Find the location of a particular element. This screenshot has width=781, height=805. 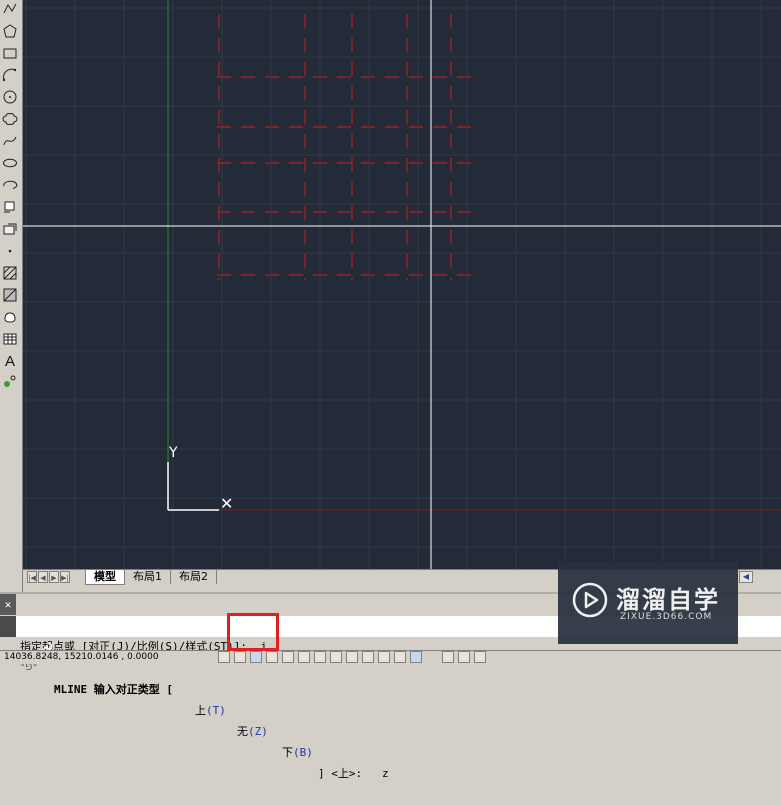

wrench-icon is located at coordinates (26, 634).